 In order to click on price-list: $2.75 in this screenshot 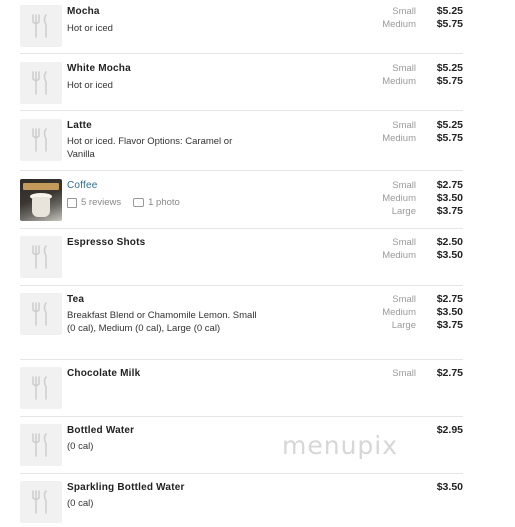, I will do `click(450, 373)`.